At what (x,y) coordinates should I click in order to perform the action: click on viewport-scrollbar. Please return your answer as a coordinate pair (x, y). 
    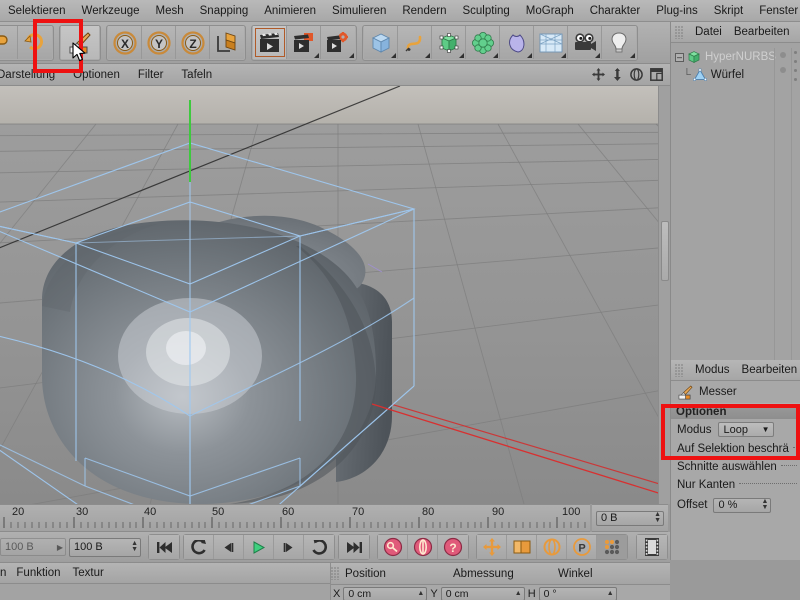
    Looking at the image, I should click on (664, 295).